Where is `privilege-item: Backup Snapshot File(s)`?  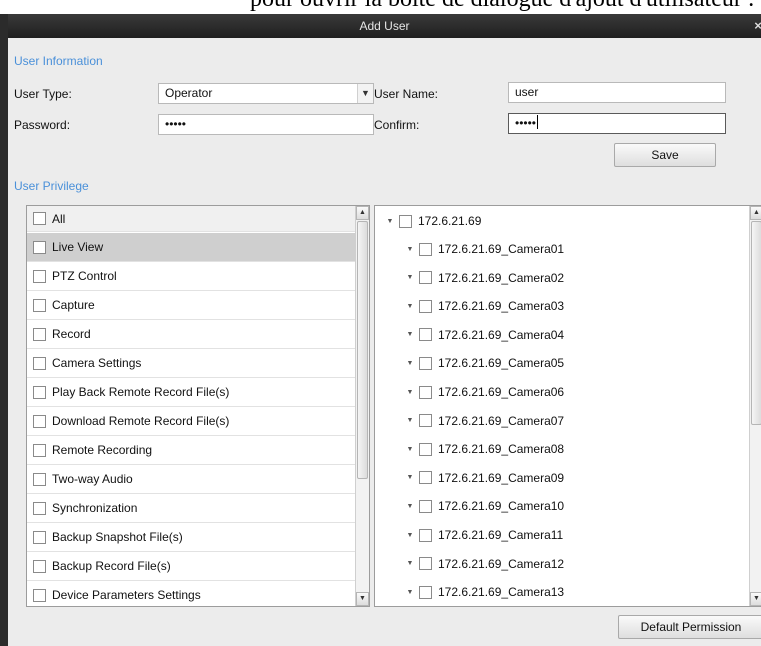
privilege-item: Backup Snapshot File(s) is located at coordinates (191, 537).